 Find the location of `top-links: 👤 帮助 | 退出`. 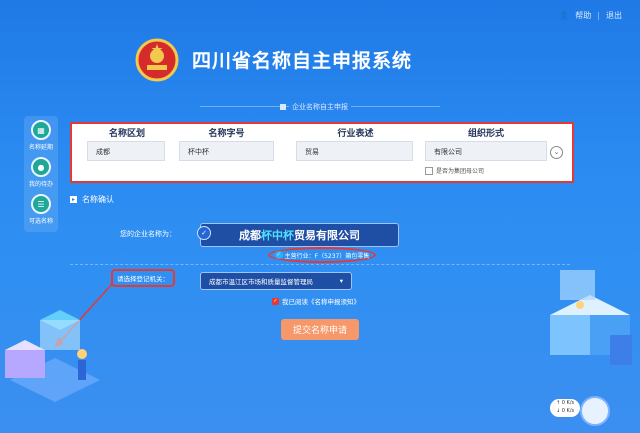

top-links: 👤 帮助 | 退出 is located at coordinates (590, 15).